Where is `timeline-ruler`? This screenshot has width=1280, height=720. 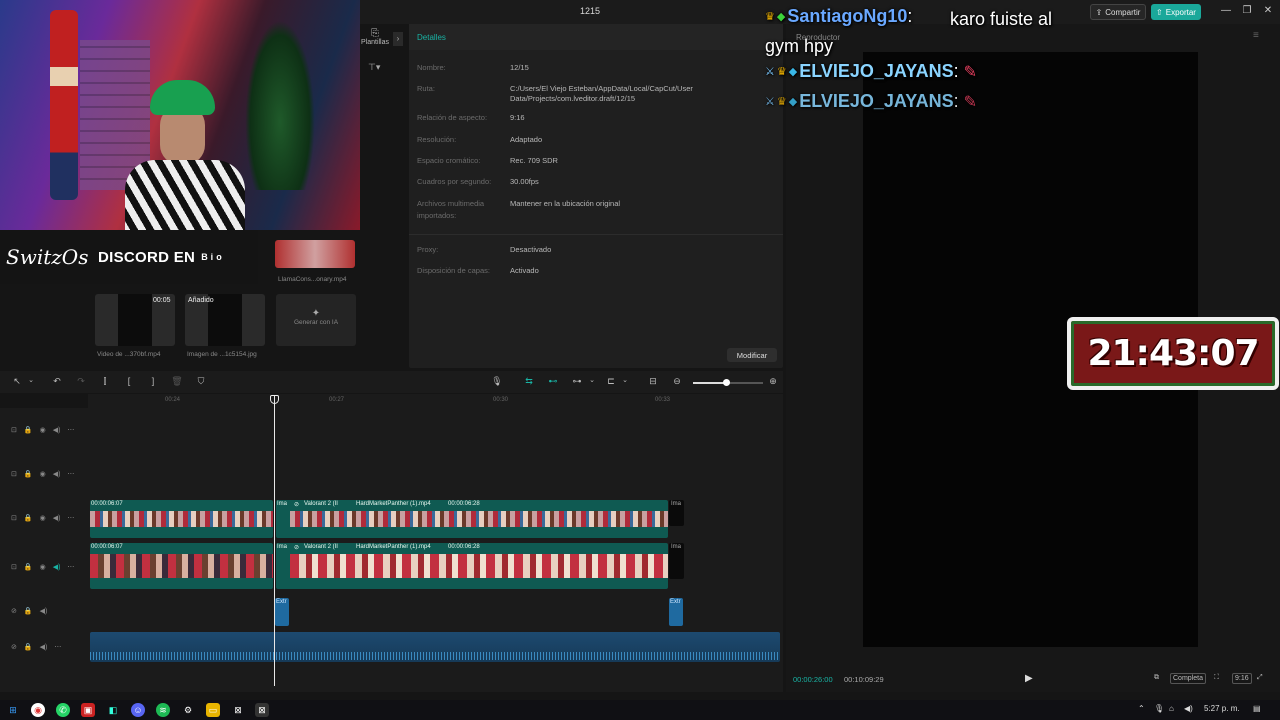 timeline-ruler is located at coordinates (435, 401).